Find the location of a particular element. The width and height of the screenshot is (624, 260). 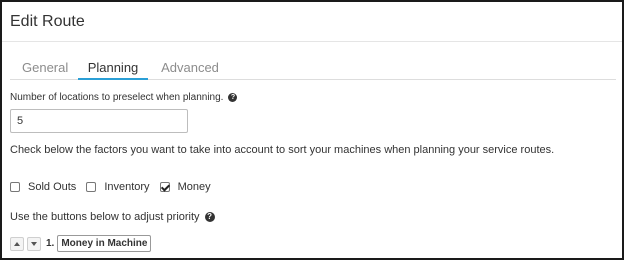

priority-instructions: Use the buttons below to adjust priority is located at coordinates (105, 217).